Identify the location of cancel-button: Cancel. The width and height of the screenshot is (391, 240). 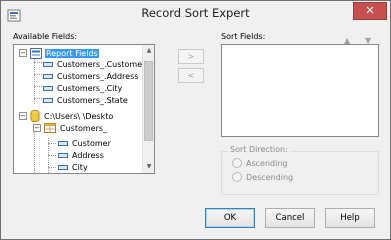
(290, 218).